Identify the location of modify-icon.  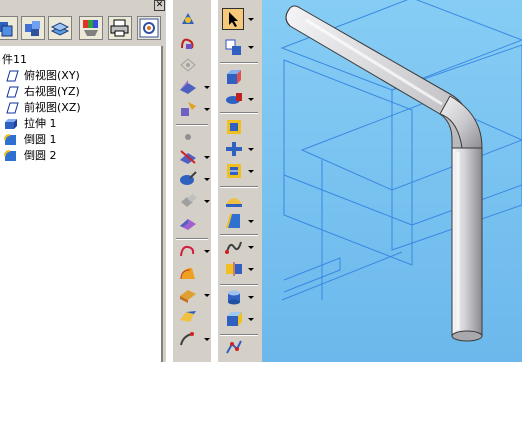
(188, 109).